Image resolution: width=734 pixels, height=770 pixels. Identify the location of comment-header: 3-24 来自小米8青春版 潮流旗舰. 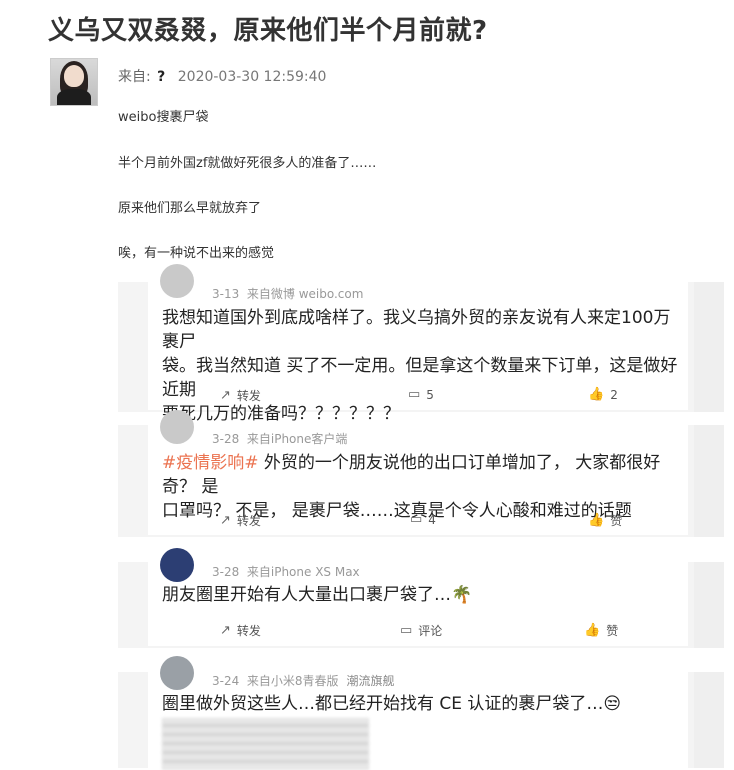
(303, 680).